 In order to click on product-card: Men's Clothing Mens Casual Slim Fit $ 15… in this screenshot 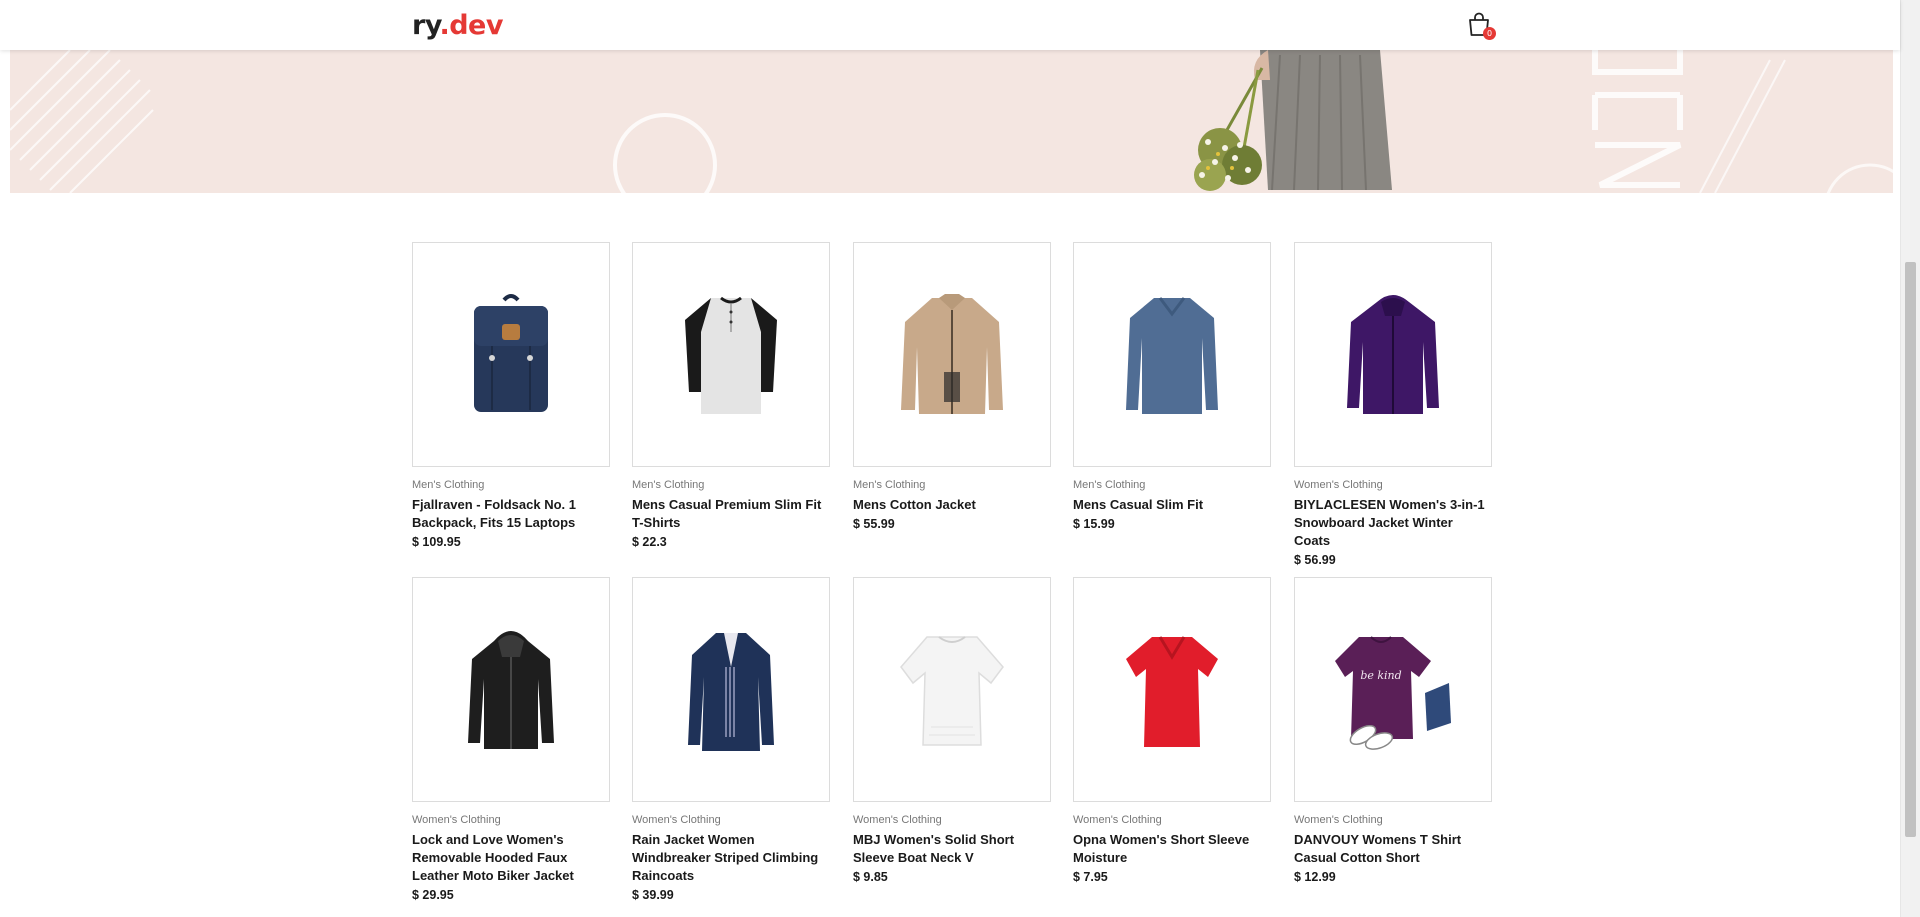, I will do `click(1172, 386)`.